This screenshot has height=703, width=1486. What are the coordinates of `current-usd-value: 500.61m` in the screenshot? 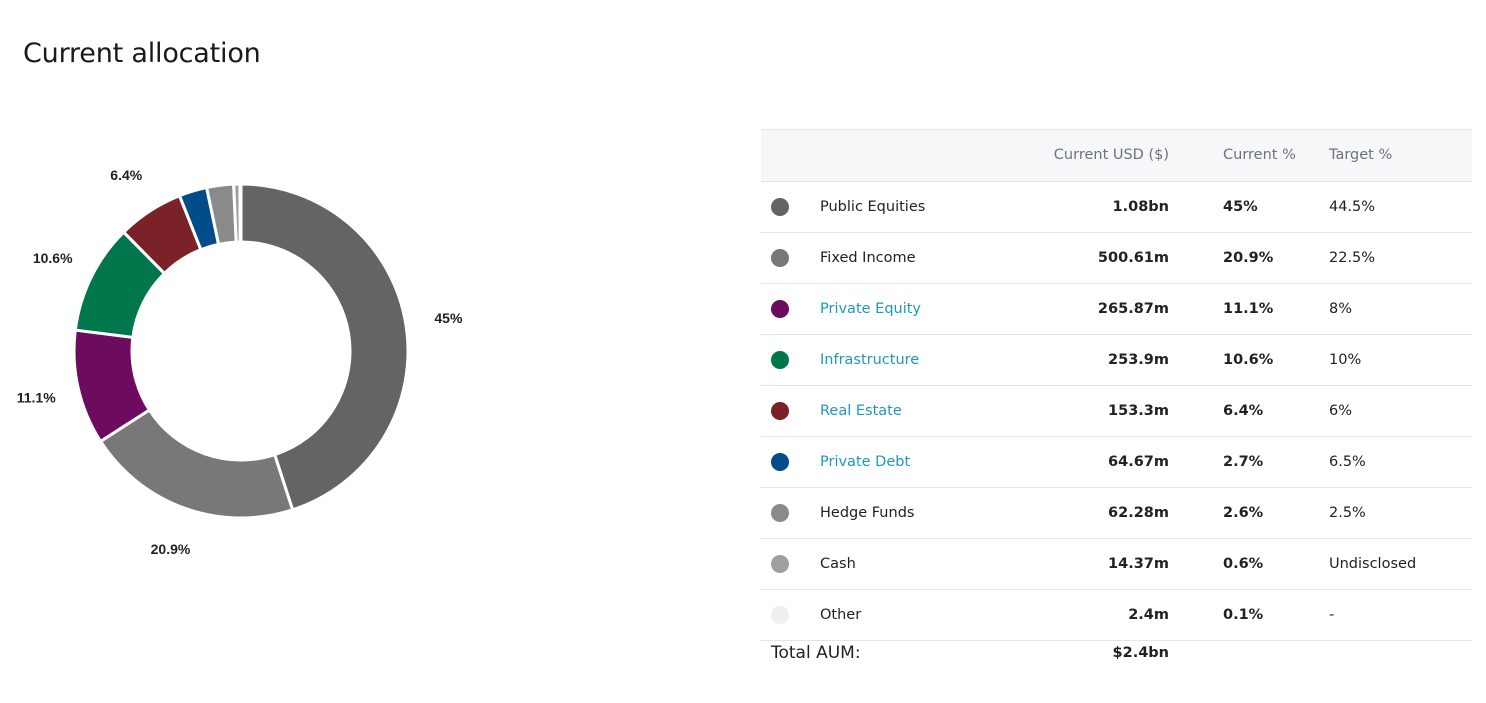 It's located at (1133, 258).